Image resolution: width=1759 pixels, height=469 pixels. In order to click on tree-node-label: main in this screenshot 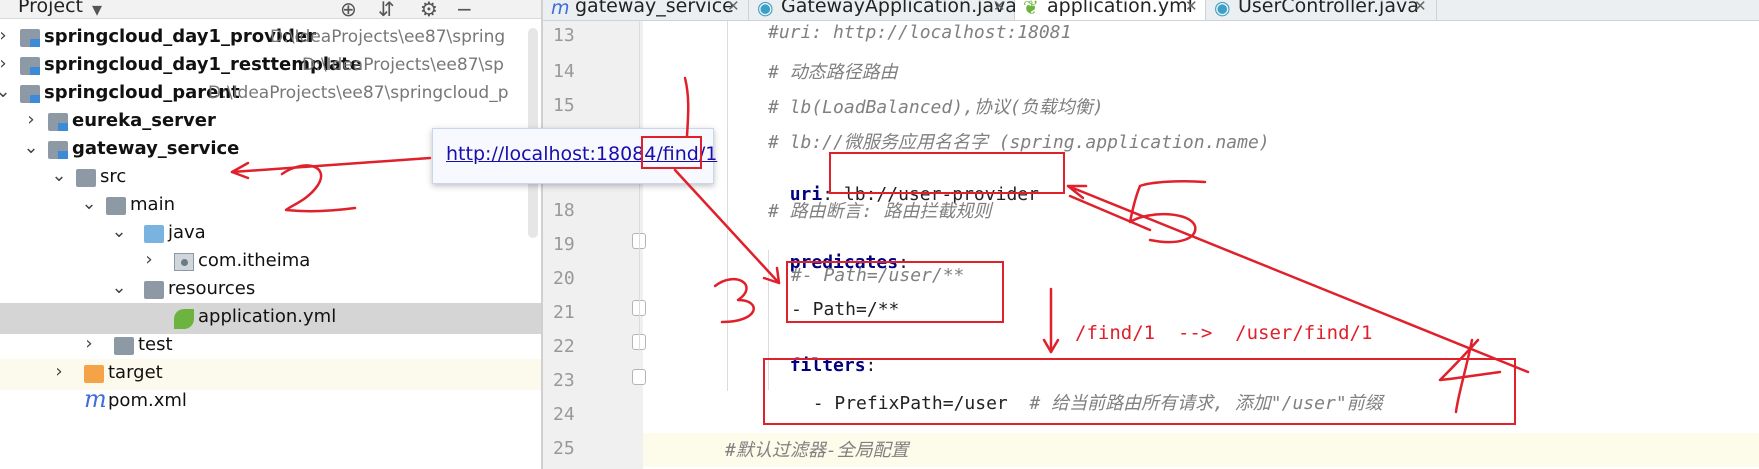, I will do `click(152, 204)`.